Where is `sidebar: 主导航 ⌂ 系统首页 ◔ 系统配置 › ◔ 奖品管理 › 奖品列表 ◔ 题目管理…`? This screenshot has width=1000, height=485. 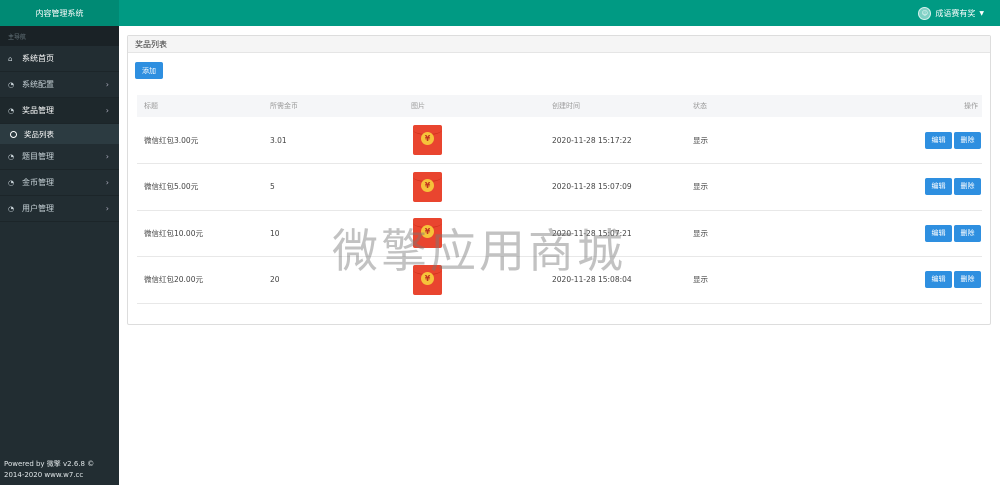 sidebar: 主导航 ⌂ 系统首页 ◔ 系统配置 › ◔ 奖品管理 › 奖品列表 ◔ 题目管理… is located at coordinates (59, 255).